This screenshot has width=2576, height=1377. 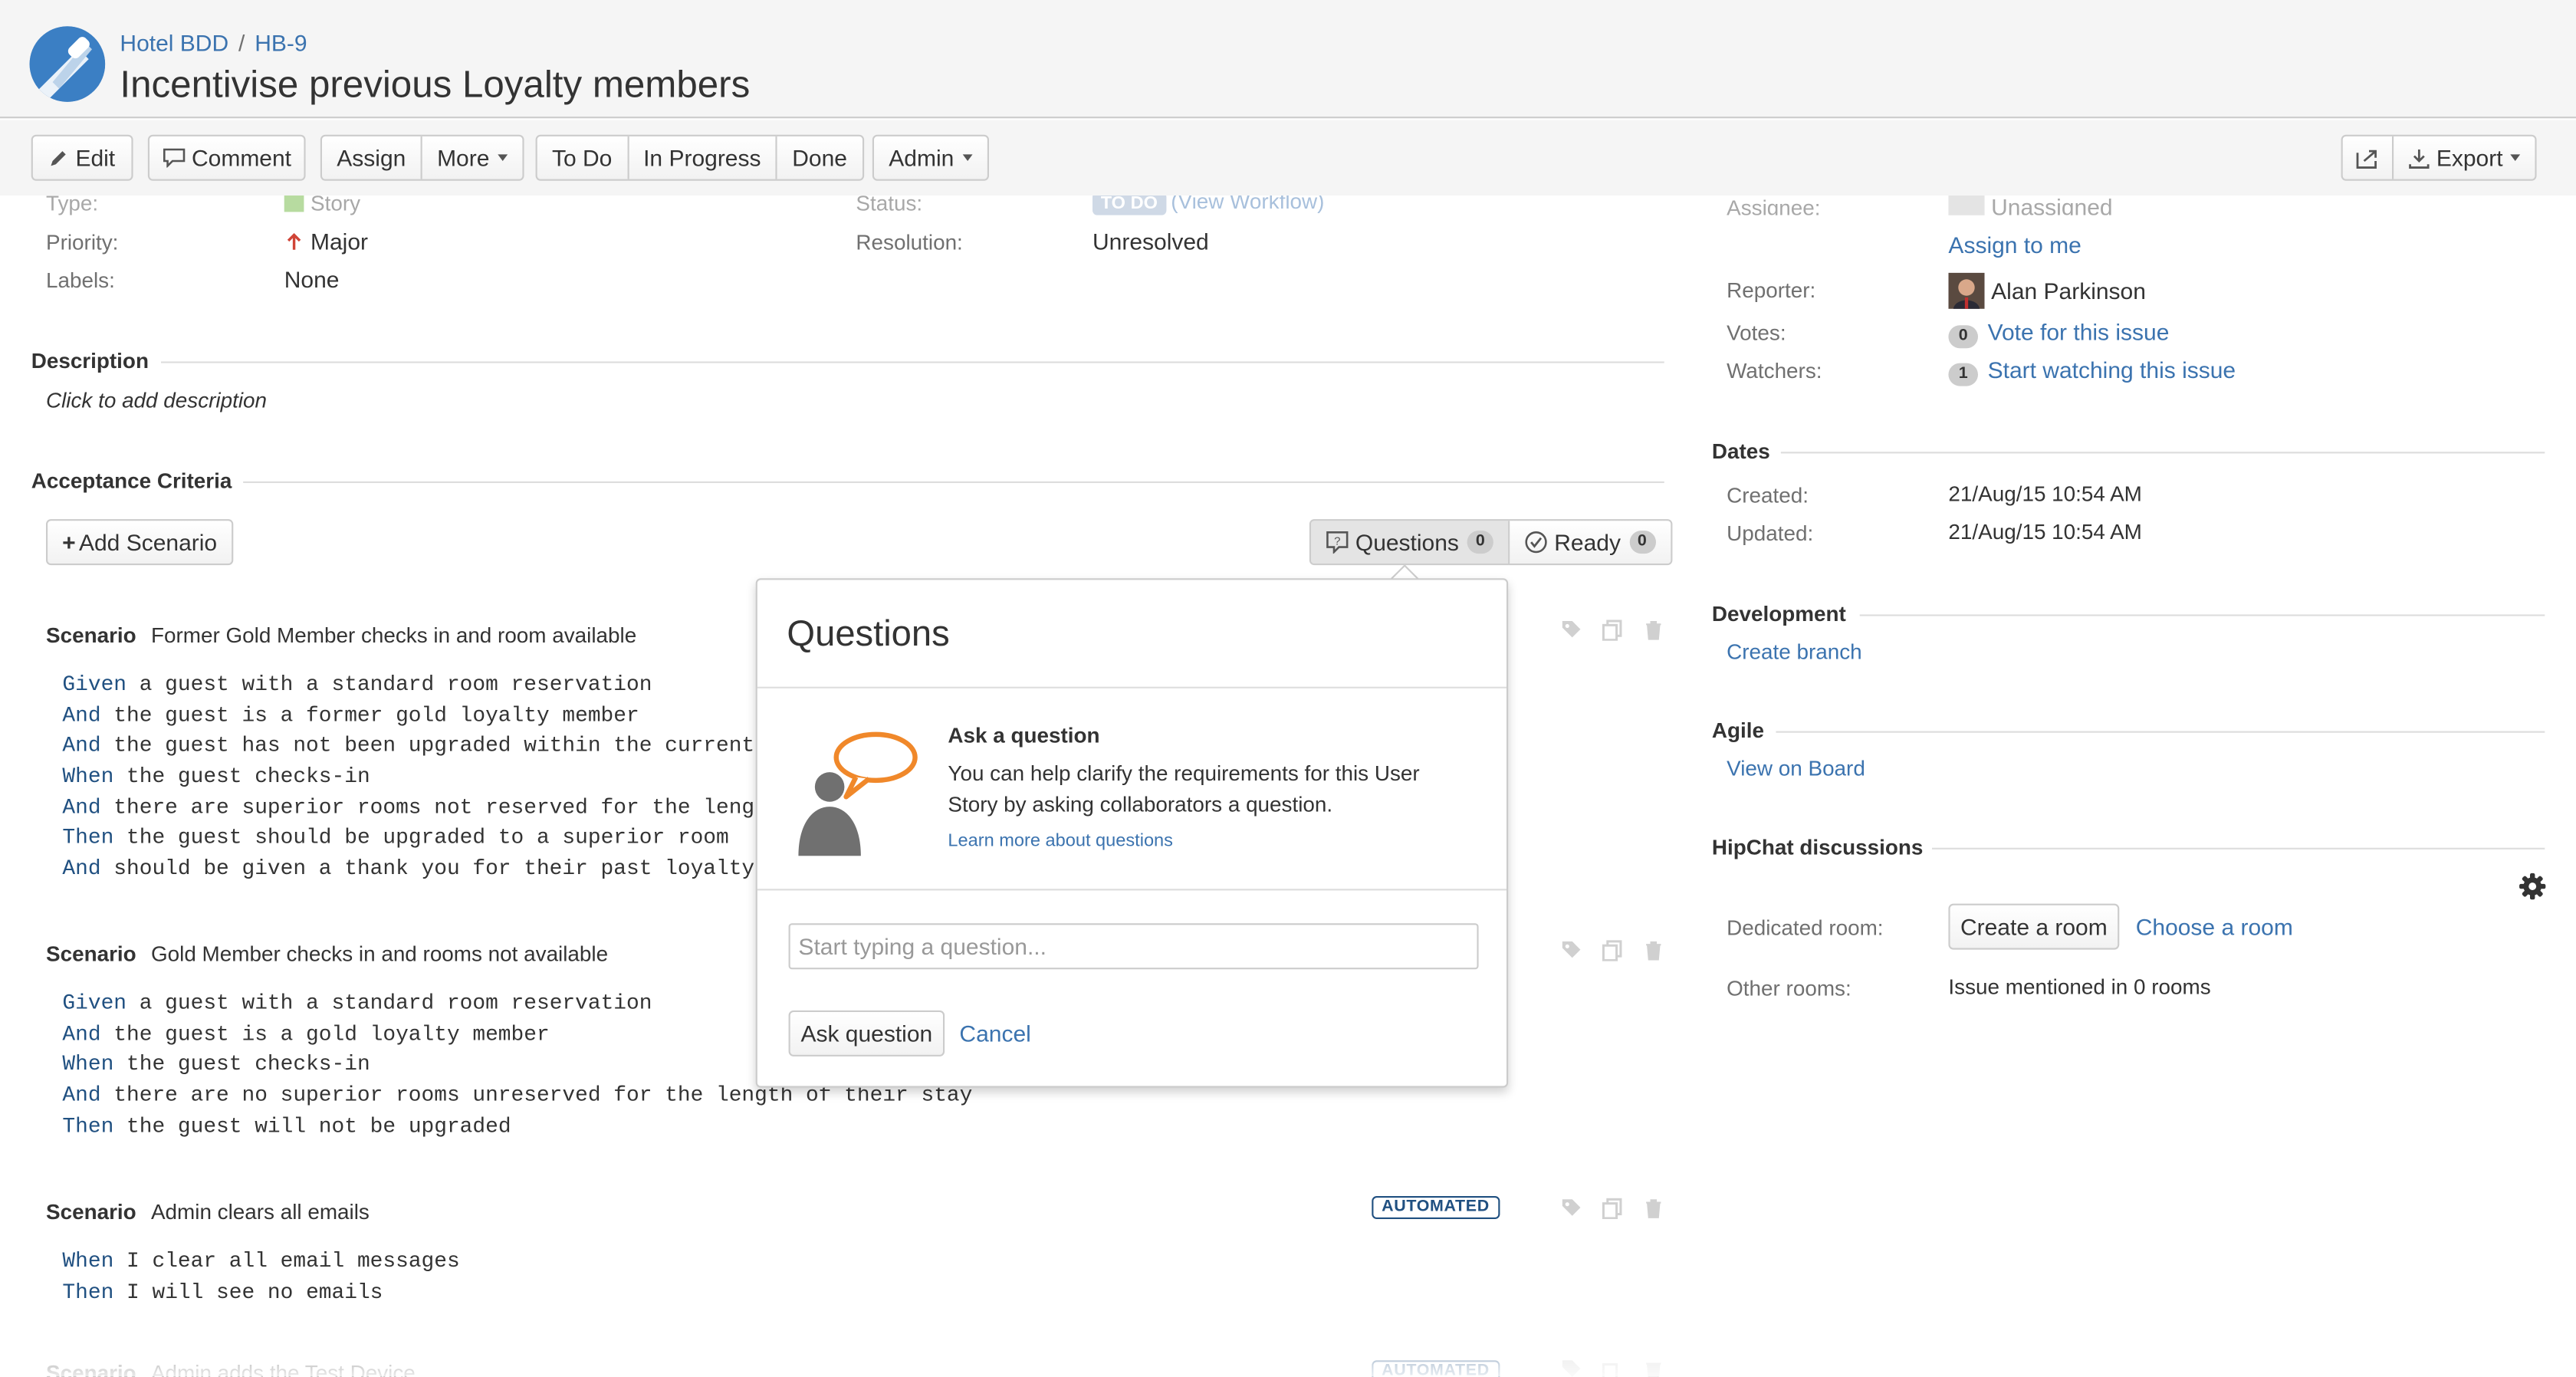 I want to click on workflow-group: To Do In Progress Done, so click(x=700, y=157).